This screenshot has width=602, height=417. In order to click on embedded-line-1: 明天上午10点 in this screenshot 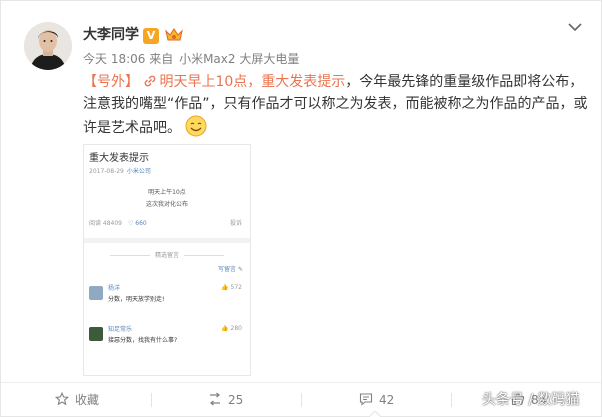, I will do `click(167, 192)`.